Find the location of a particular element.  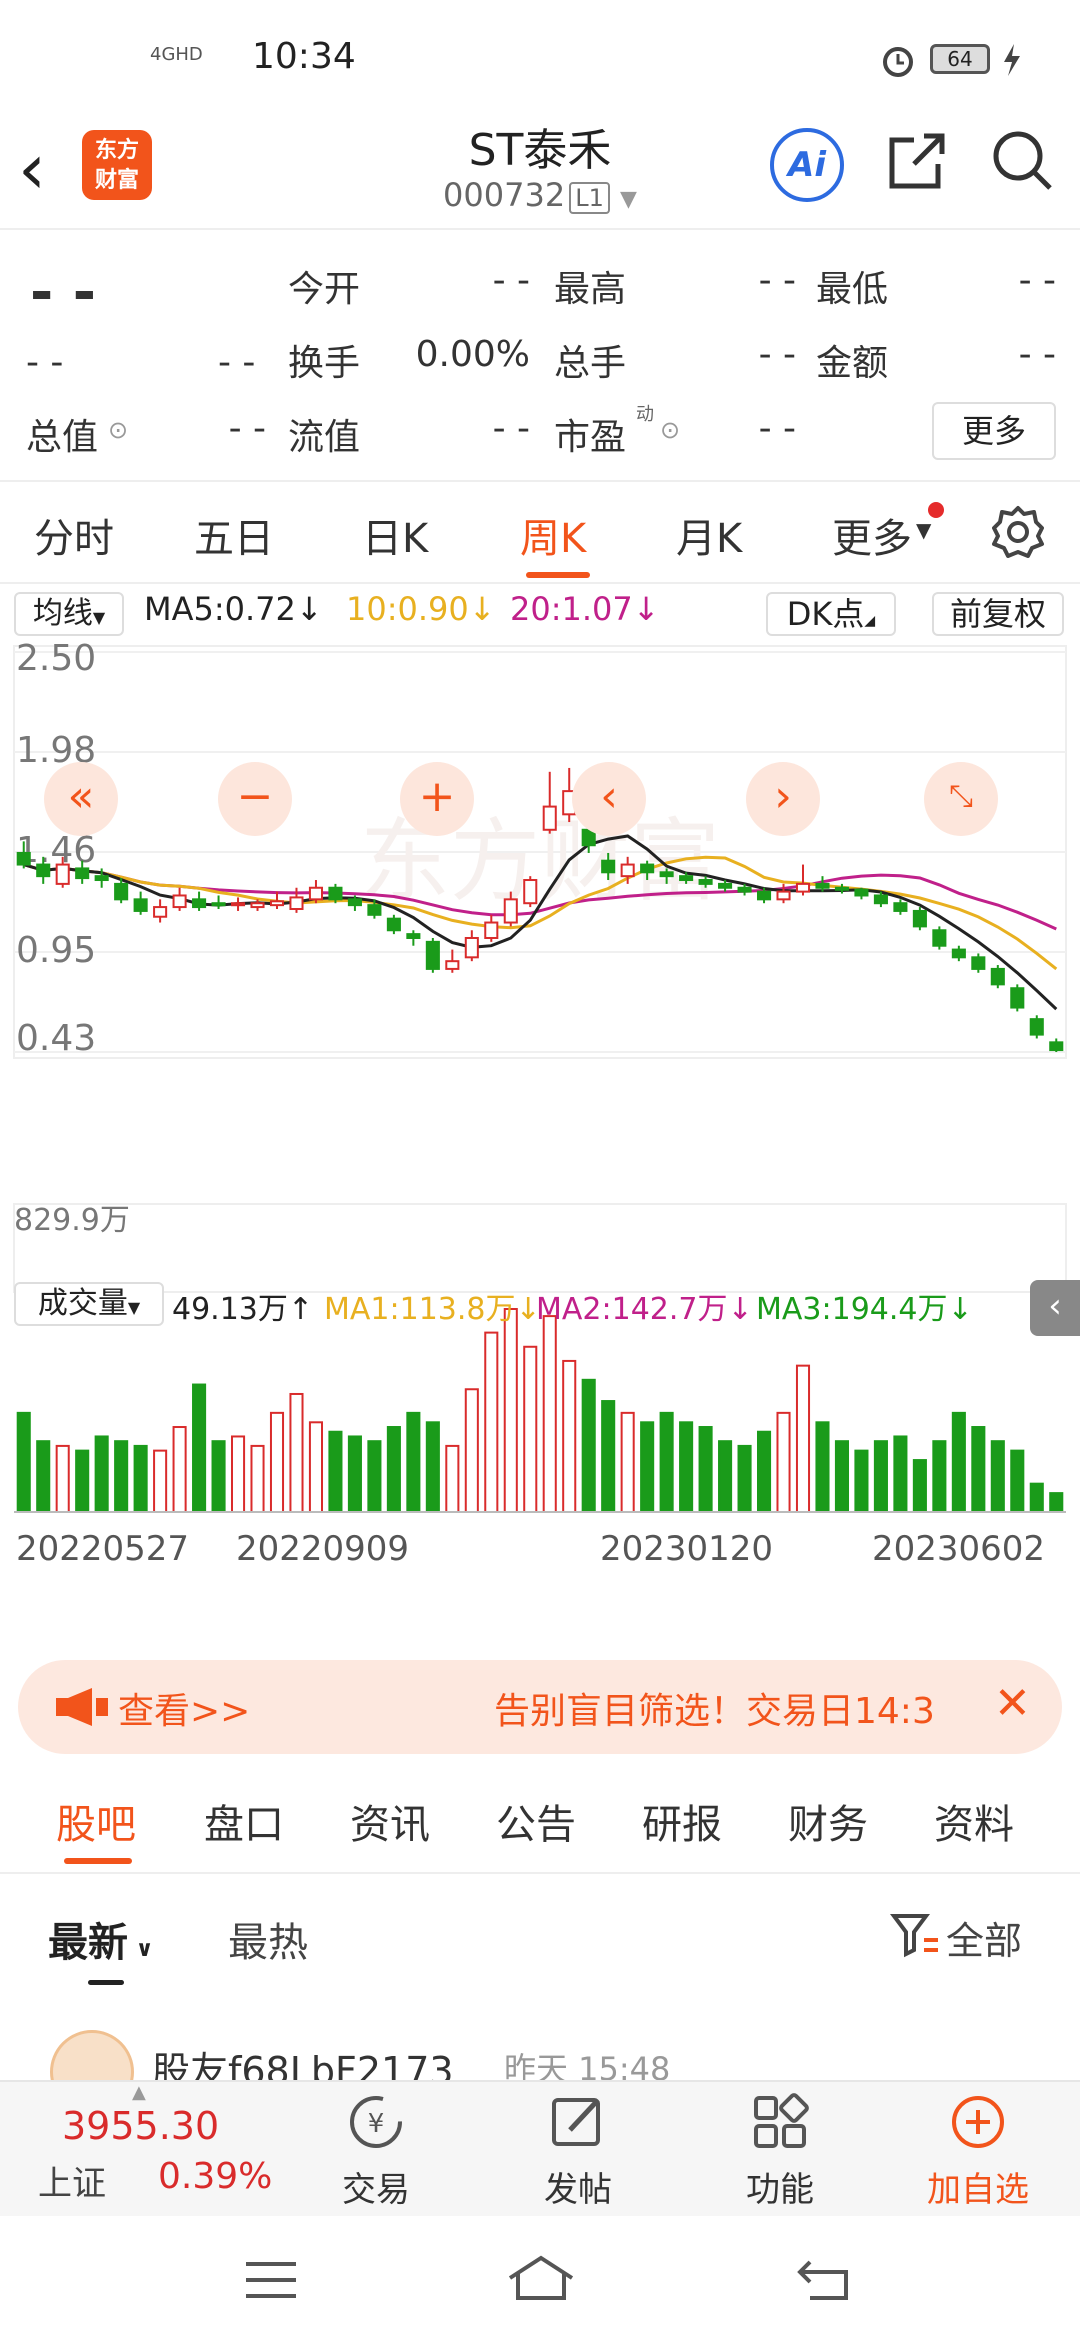

post-button: 发帖 is located at coordinates (578, 2146).